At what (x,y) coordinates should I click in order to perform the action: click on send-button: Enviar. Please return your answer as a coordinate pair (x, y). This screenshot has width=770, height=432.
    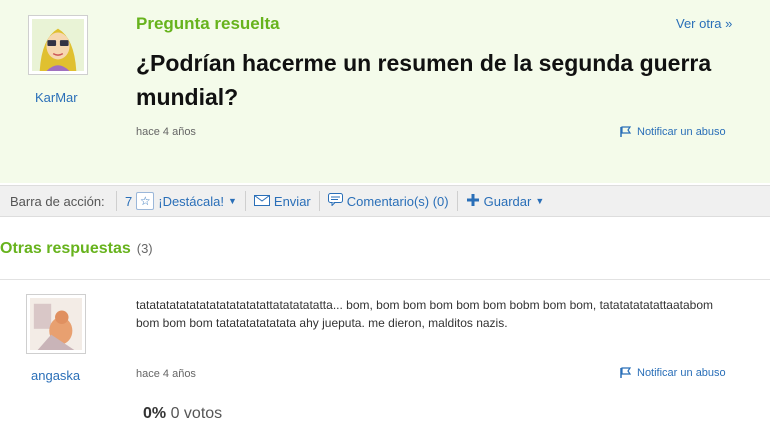
    Looking at the image, I should click on (282, 201).